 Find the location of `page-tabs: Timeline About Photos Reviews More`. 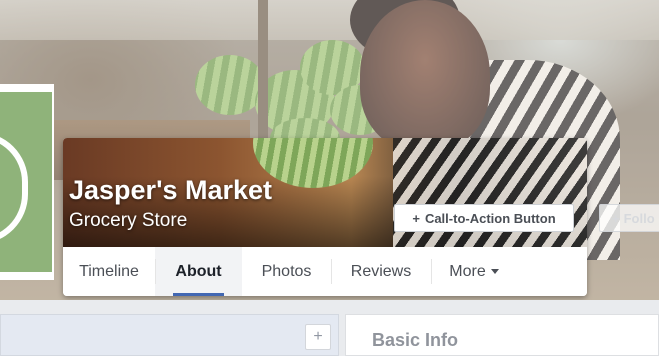

page-tabs: Timeline About Photos Reviews More is located at coordinates (325, 271).